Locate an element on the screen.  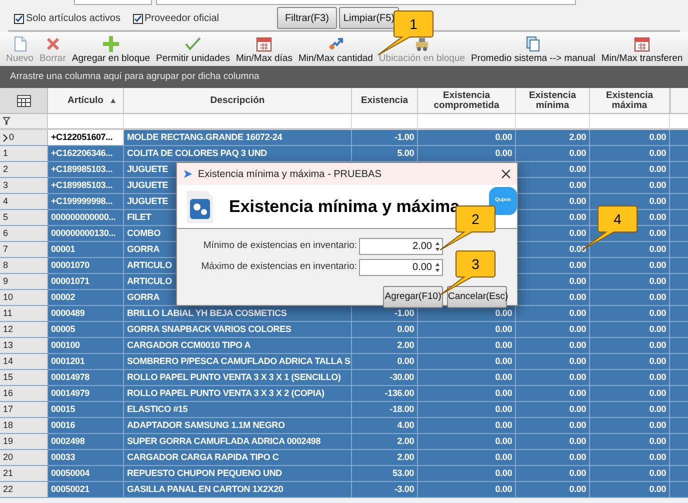
table-cell: 00016 is located at coordinates (86, 425).